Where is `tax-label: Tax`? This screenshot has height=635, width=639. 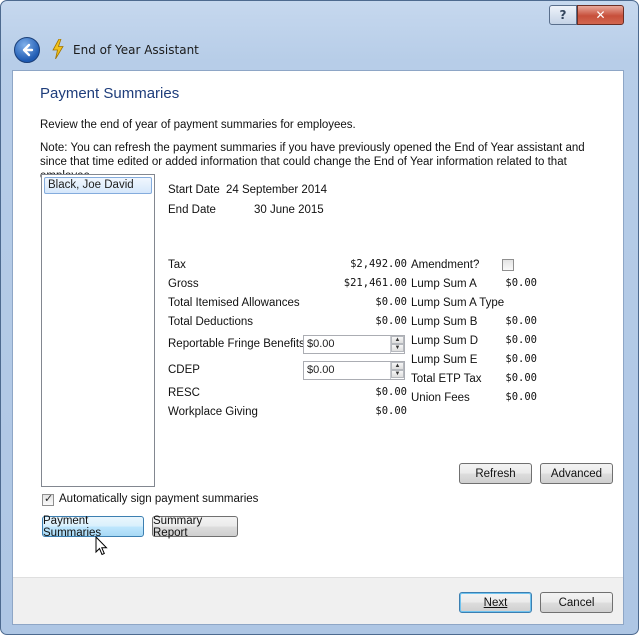
tax-label: Tax is located at coordinates (177, 265).